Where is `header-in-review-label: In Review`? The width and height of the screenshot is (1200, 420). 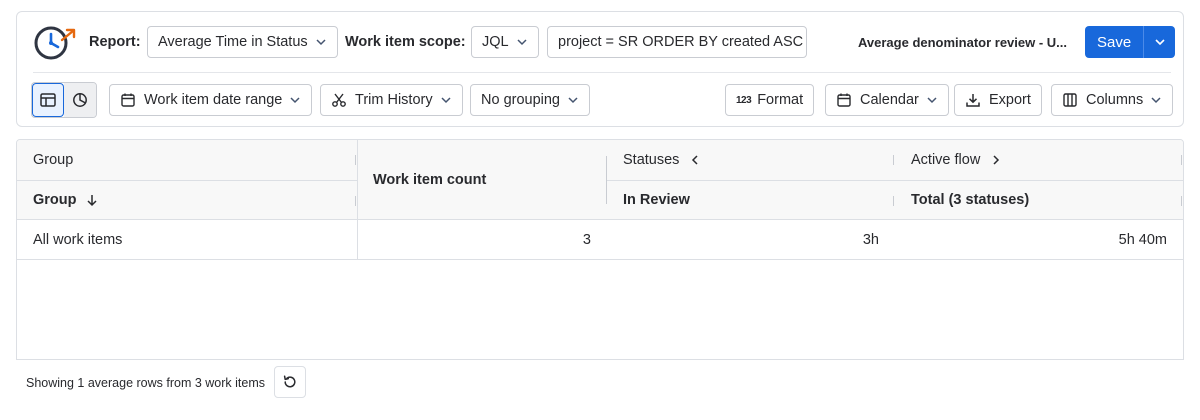
header-in-review-label: In Review is located at coordinates (656, 200).